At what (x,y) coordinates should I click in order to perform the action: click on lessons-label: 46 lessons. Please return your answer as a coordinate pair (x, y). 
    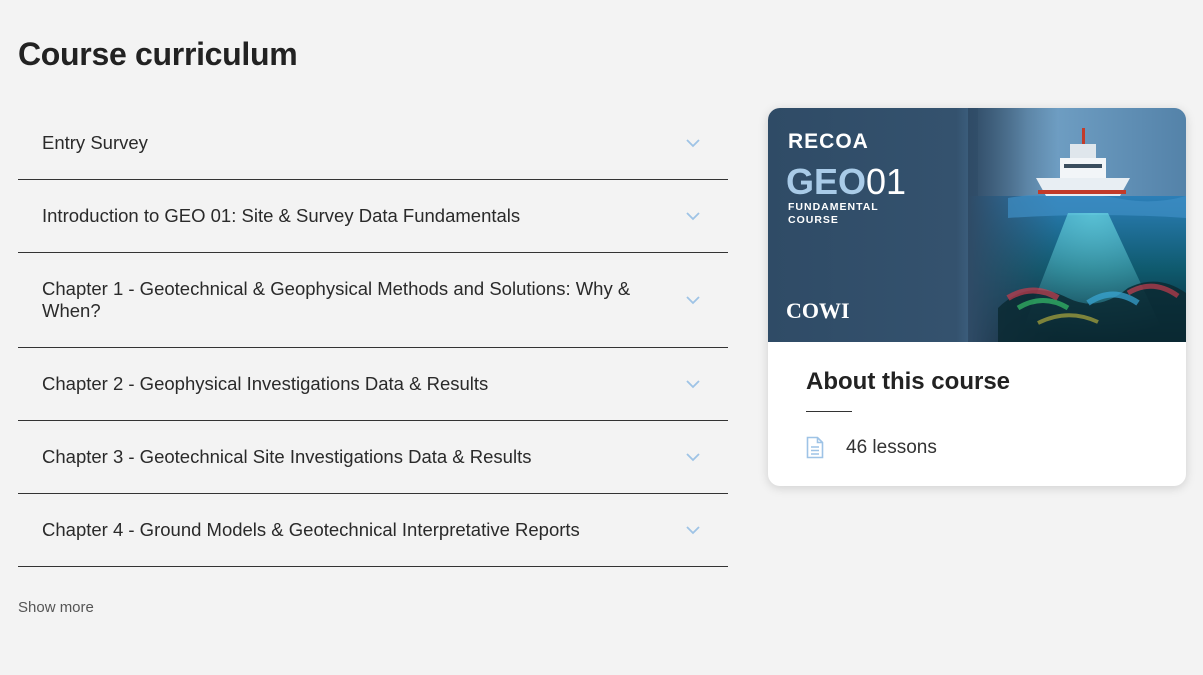
    Looking at the image, I should click on (891, 447).